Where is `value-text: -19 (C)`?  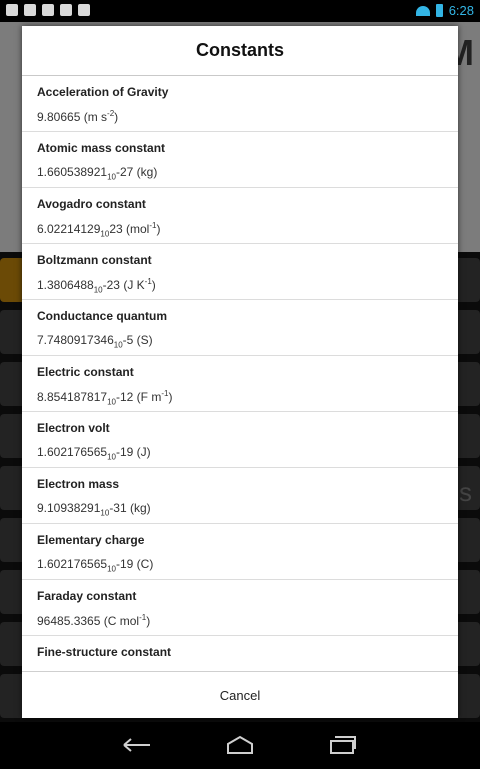 value-text: -19 (C) is located at coordinates (134, 564).